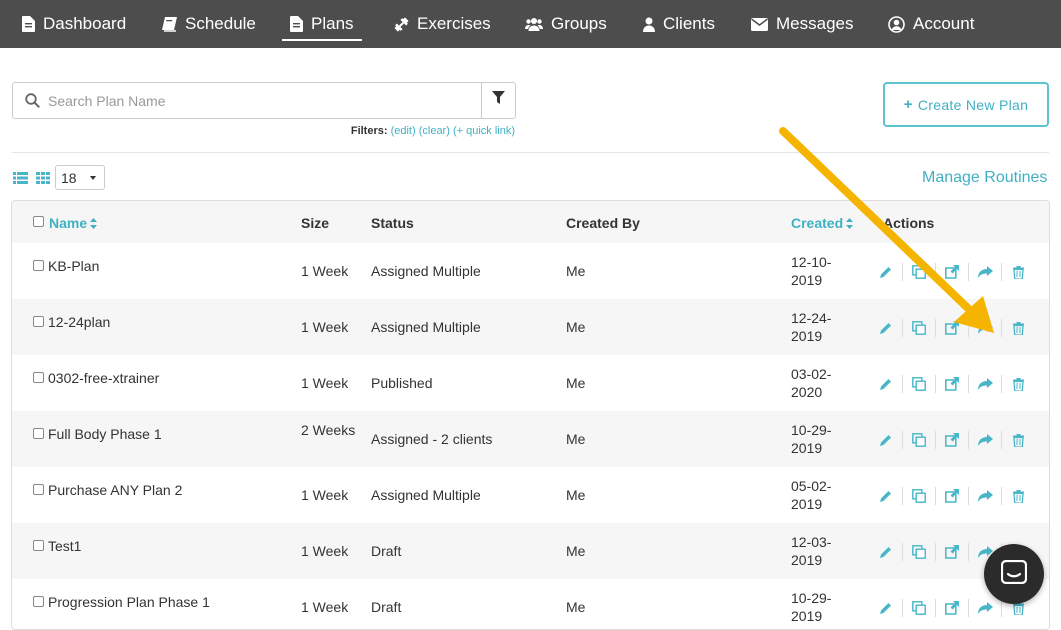 Image resolution: width=1061 pixels, height=630 pixels. What do you see at coordinates (64, 546) in the screenshot?
I see `plan-name: Test1` at bounding box center [64, 546].